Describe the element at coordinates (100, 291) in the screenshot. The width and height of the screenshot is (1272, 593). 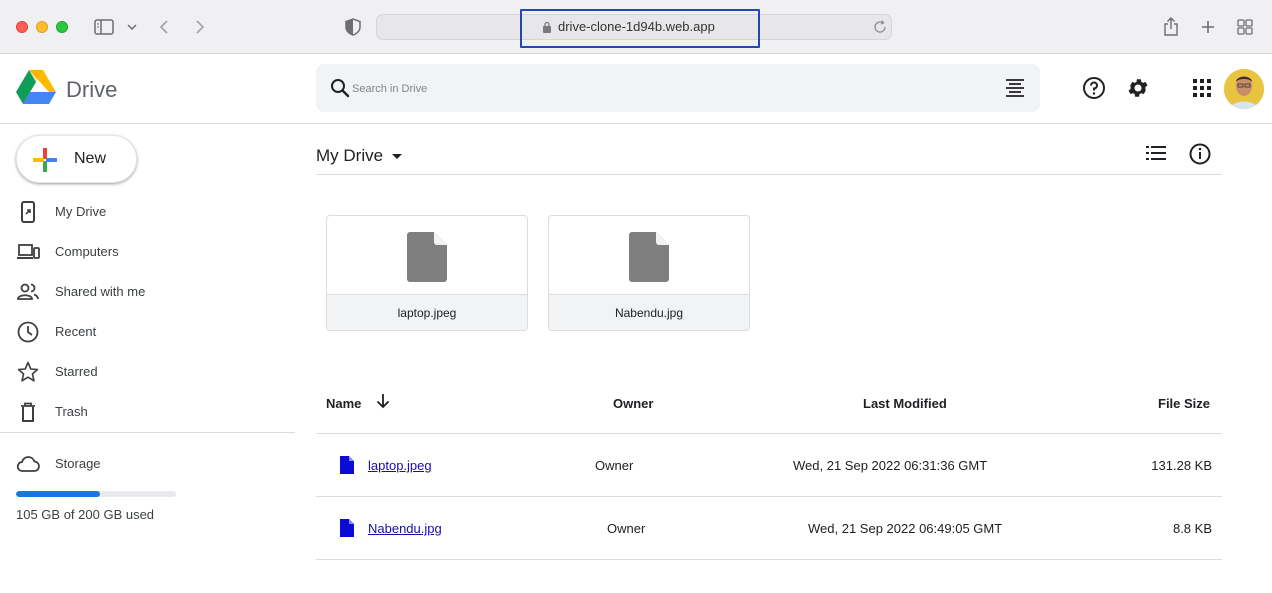
I see `sidebar-item-label: Shared with me` at that location.